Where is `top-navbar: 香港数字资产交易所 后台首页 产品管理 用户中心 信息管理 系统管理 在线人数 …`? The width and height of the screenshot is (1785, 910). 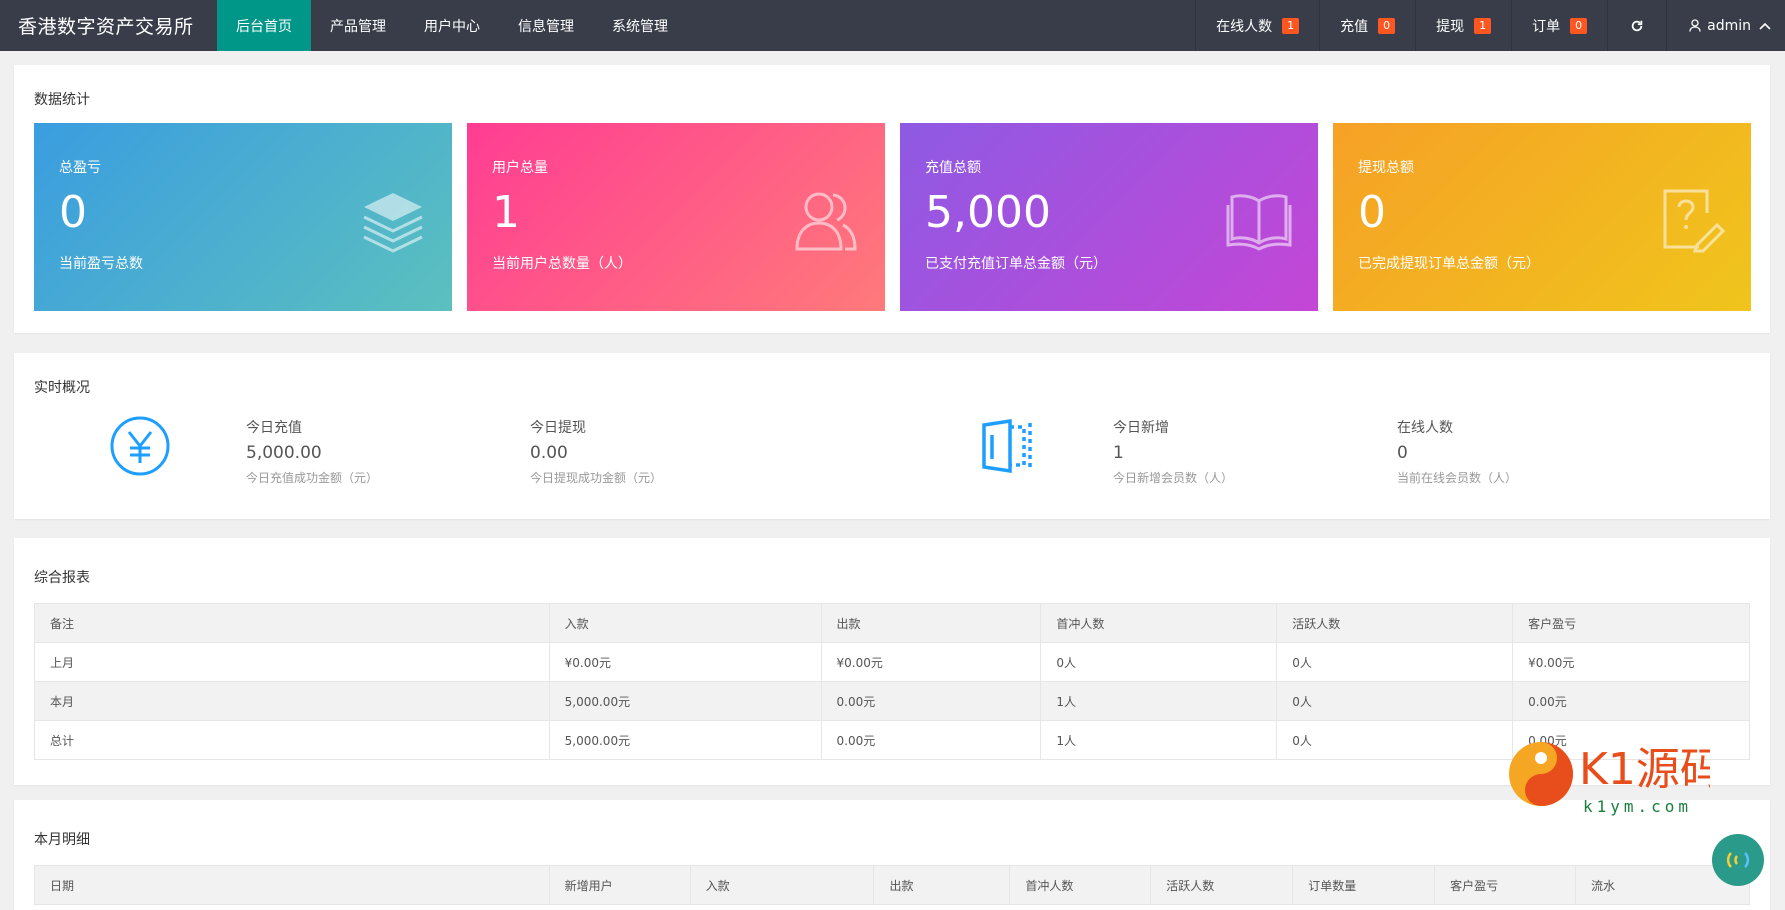
top-navbar: 香港数字资产交易所 后台首页 产品管理 用户中心 信息管理 系统管理 在线人数 … is located at coordinates (892, 25).